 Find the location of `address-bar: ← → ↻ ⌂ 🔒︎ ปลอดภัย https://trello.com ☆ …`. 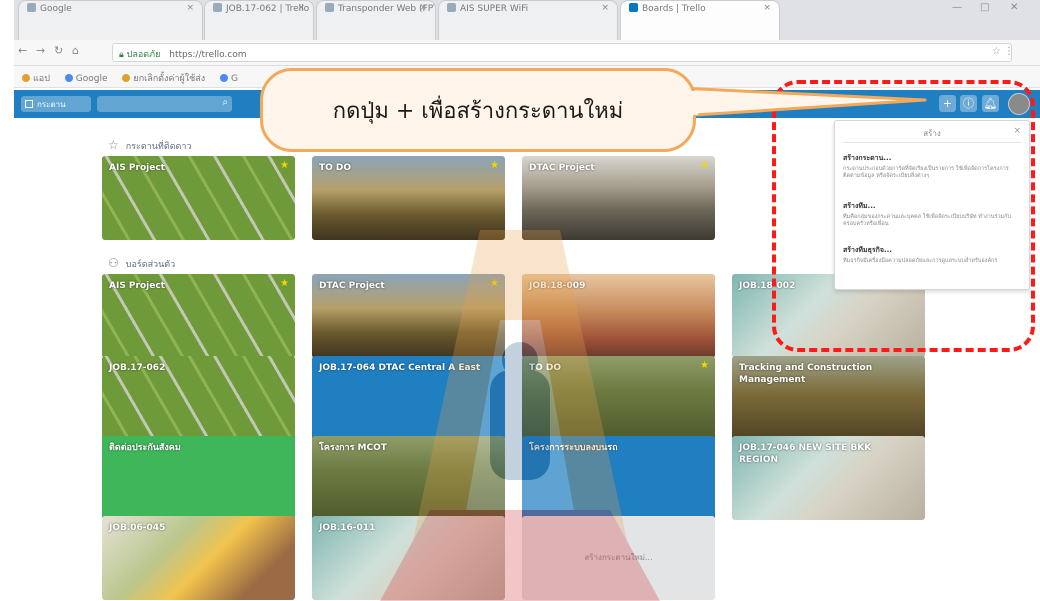

address-bar: ← → ↻ ⌂ 🔒︎ ปลอดภัย https://trello.com ☆ … is located at coordinates (527, 53).